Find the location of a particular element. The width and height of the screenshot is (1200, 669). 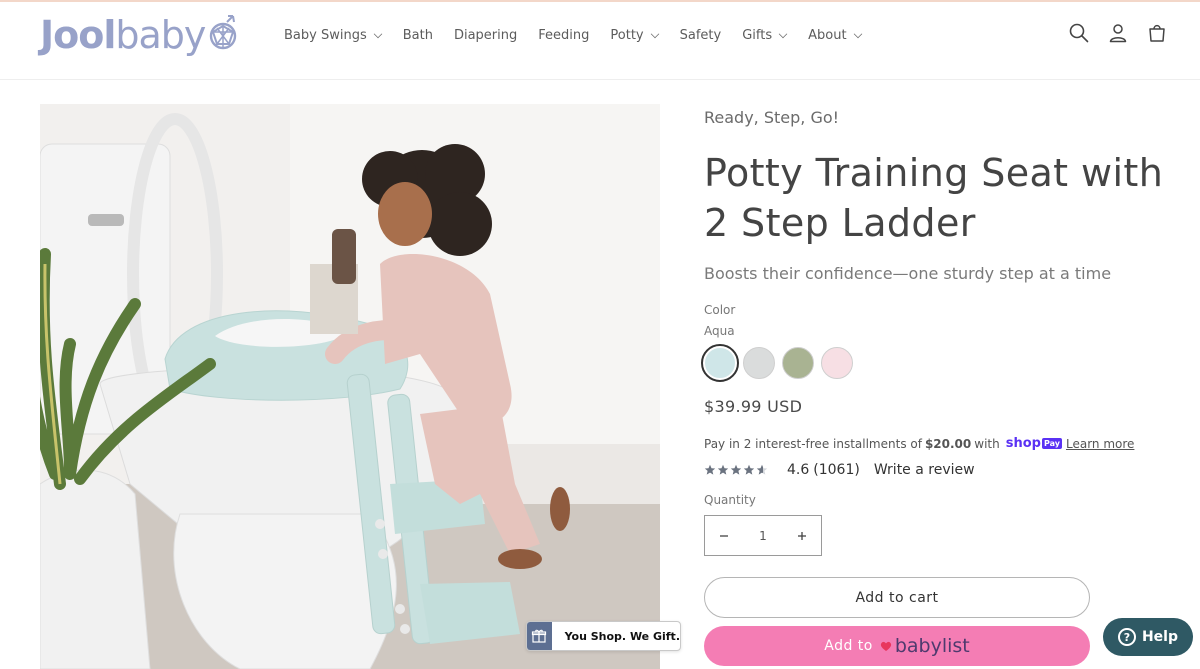

header-actions is located at coordinates (1109, 33).